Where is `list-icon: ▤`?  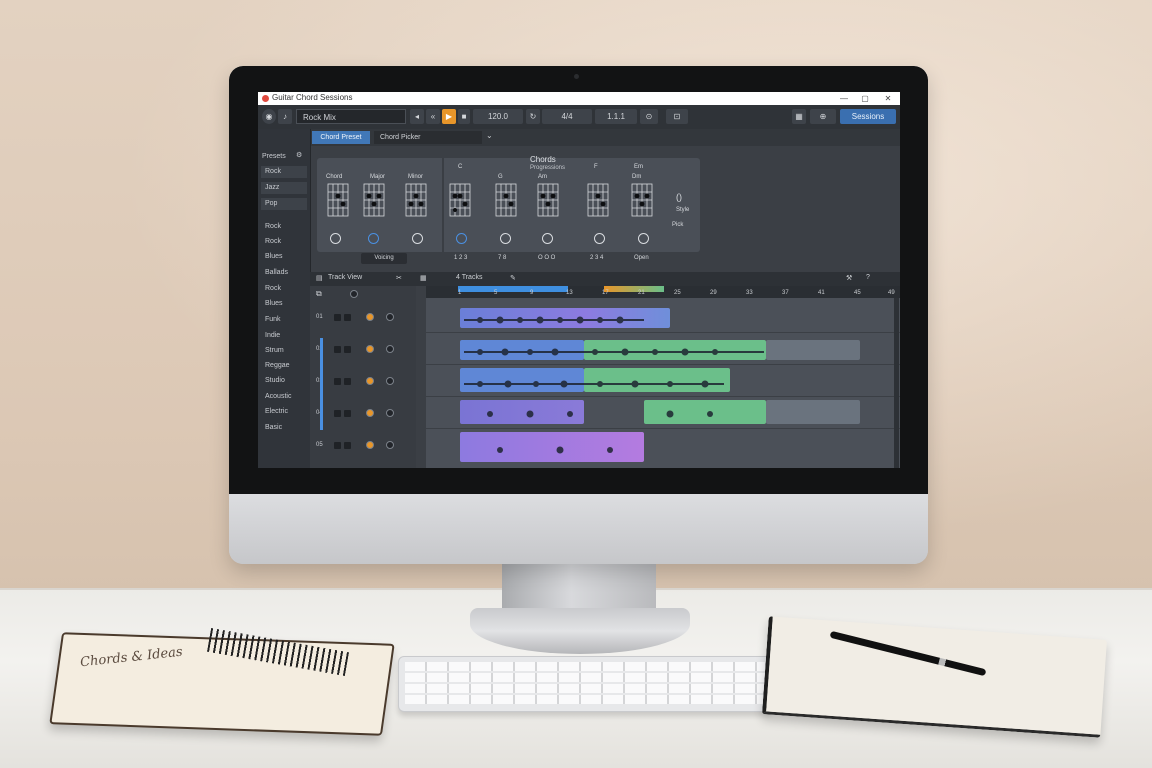 list-icon: ▤ is located at coordinates (319, 278).